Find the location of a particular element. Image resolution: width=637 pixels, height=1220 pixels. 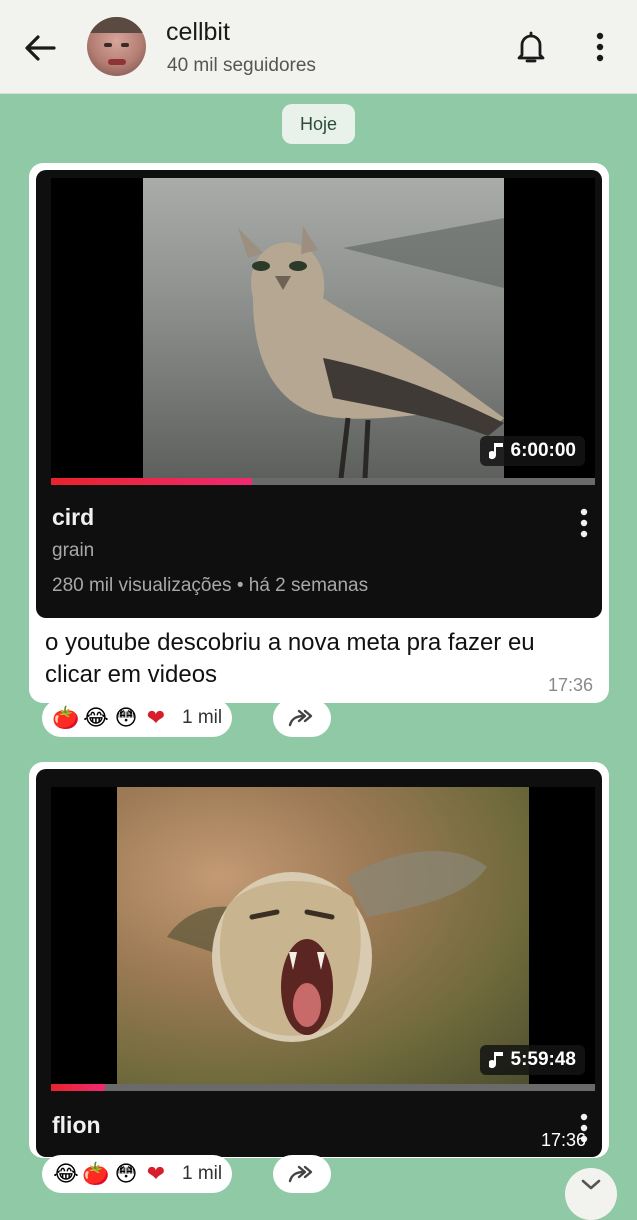

reactions-bar: 🍅 😂 😳 ❤ 1 mil is located at coordinates (137, 718).